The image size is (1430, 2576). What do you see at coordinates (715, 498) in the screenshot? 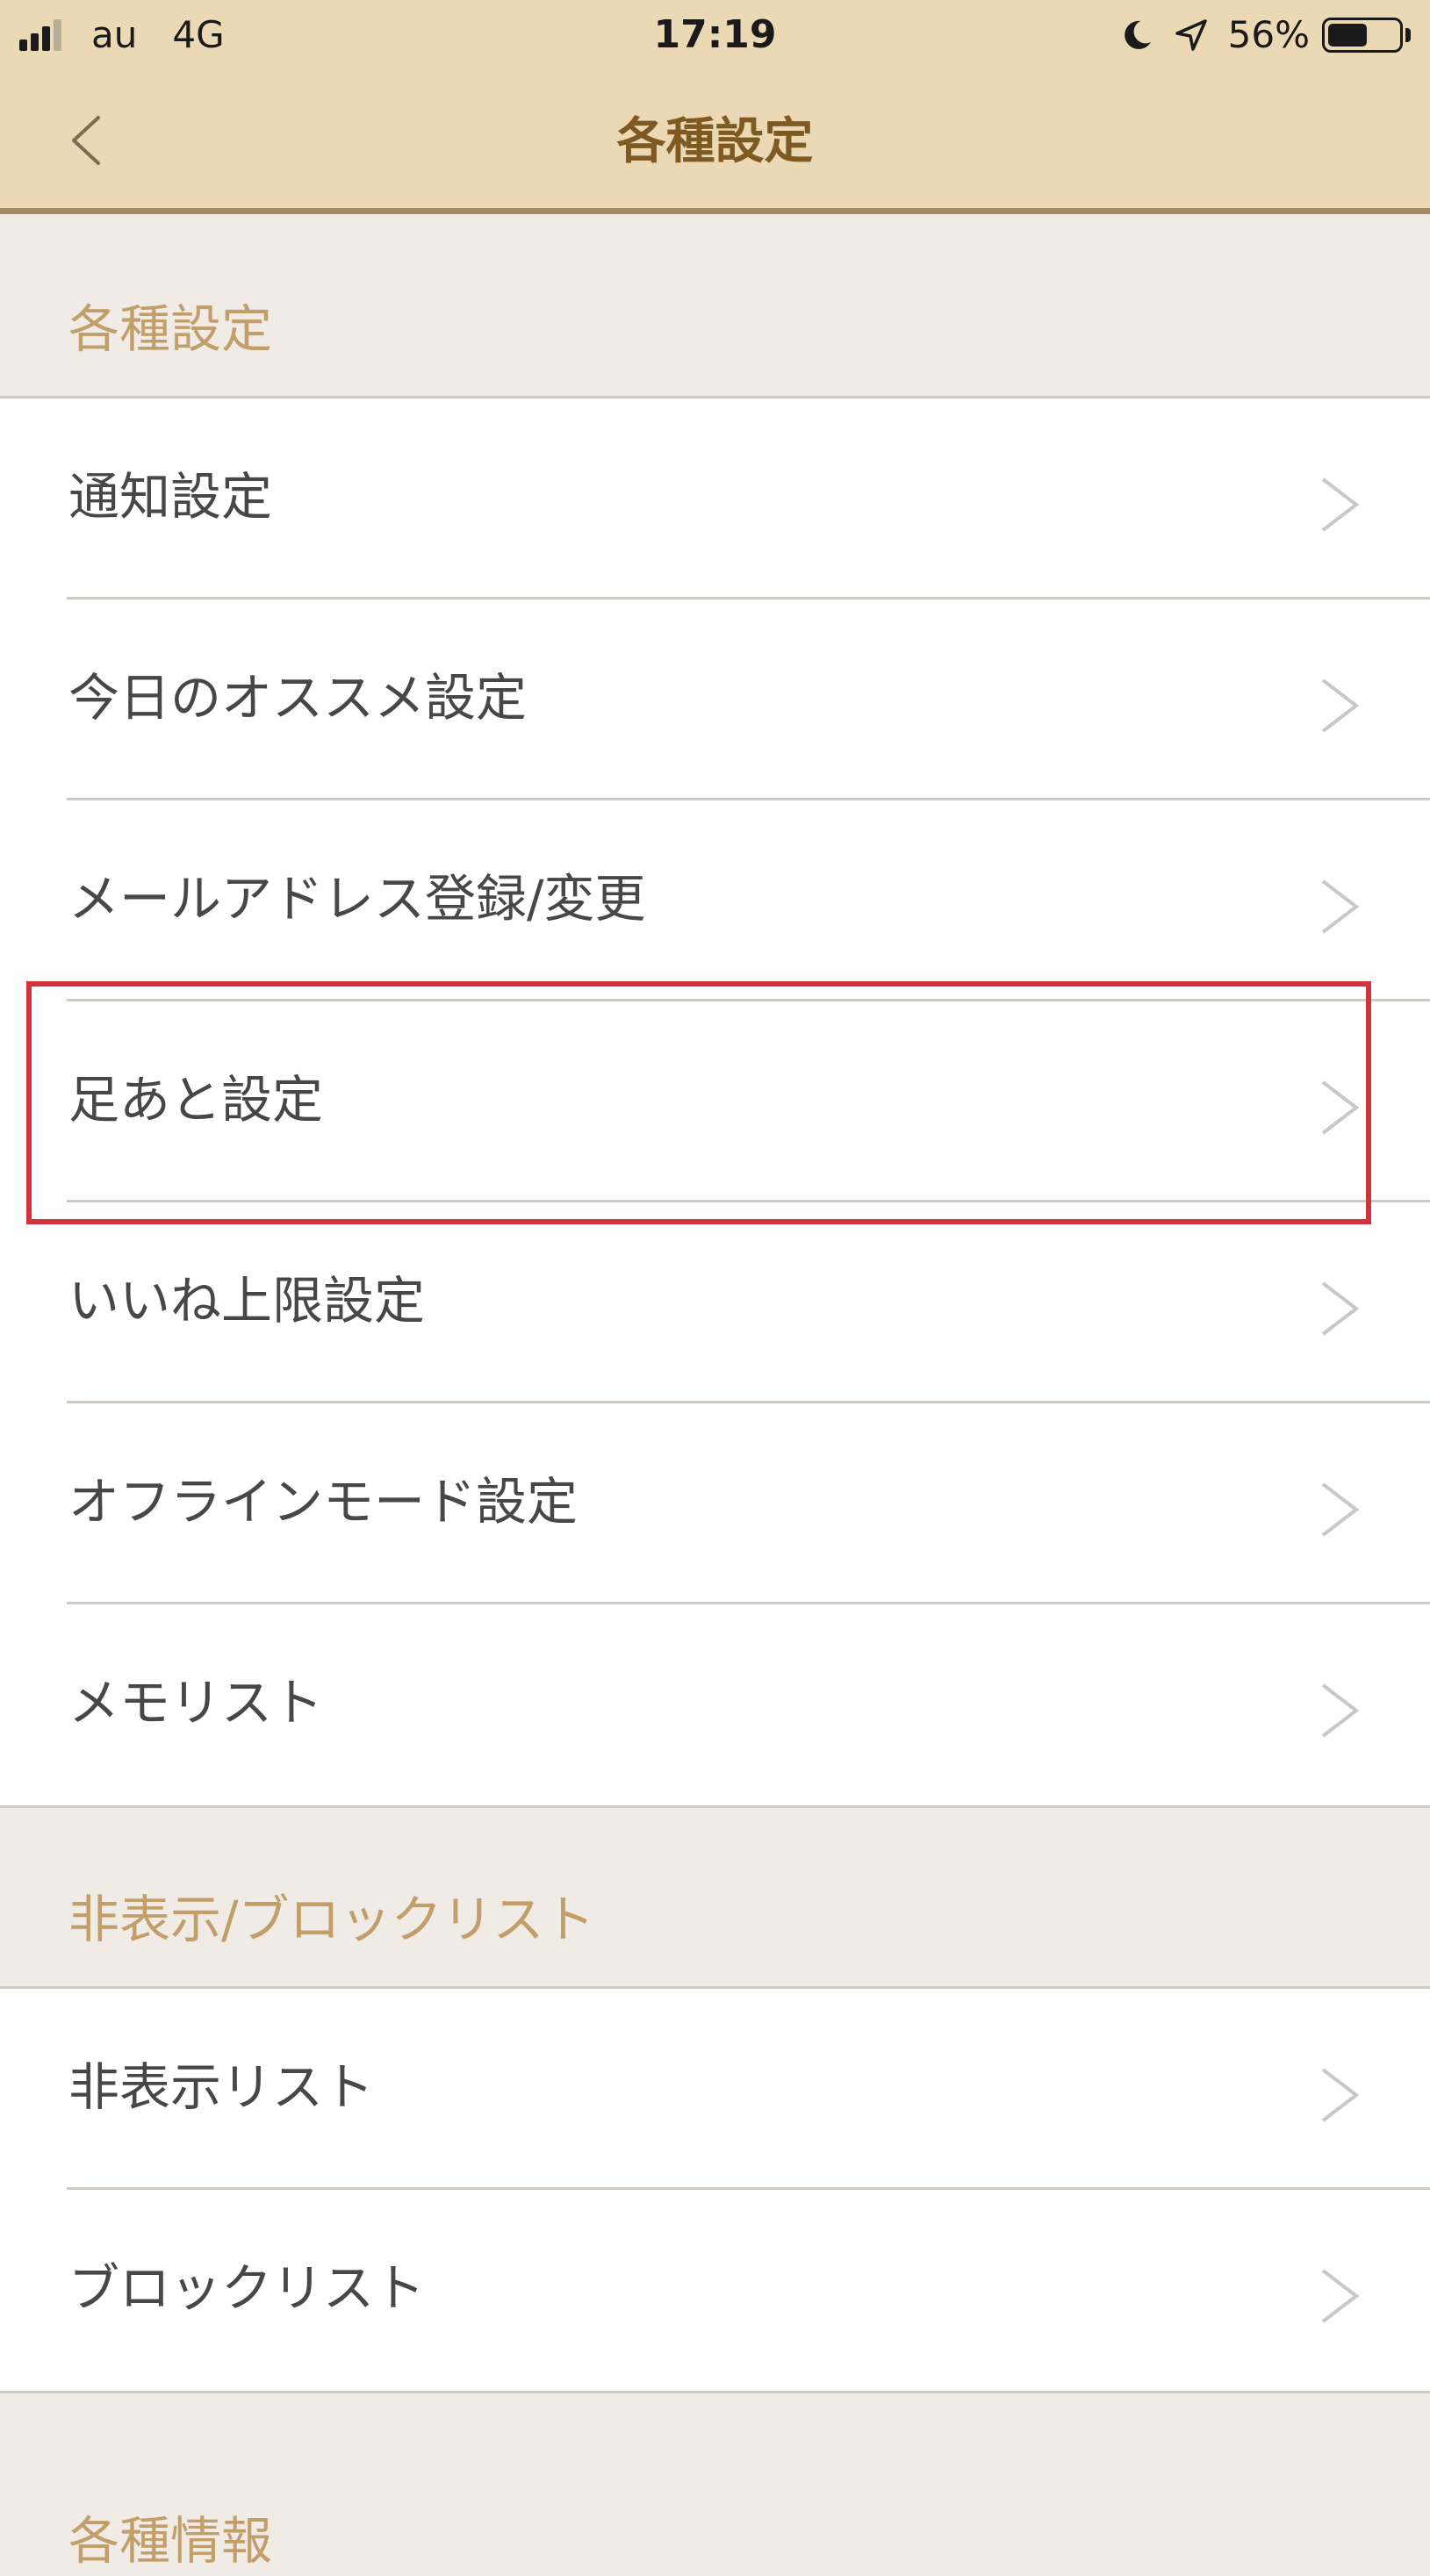
I see `list-item-notification-settings: 通知設定` at bounding box center [715, 498].